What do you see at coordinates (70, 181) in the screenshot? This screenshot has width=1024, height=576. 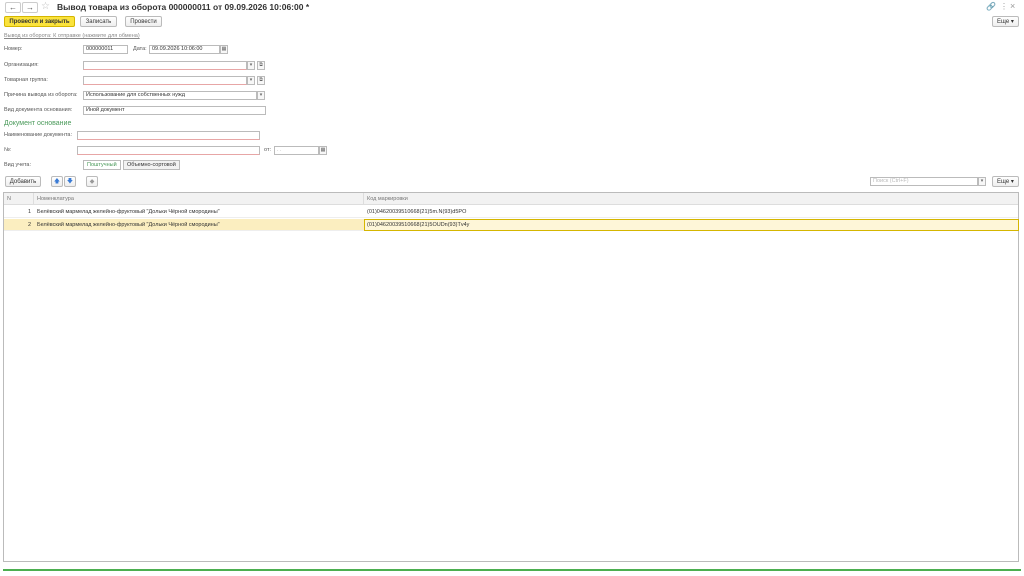 I see `move-down-icon: 🡇` at bounding box center [70, 181].